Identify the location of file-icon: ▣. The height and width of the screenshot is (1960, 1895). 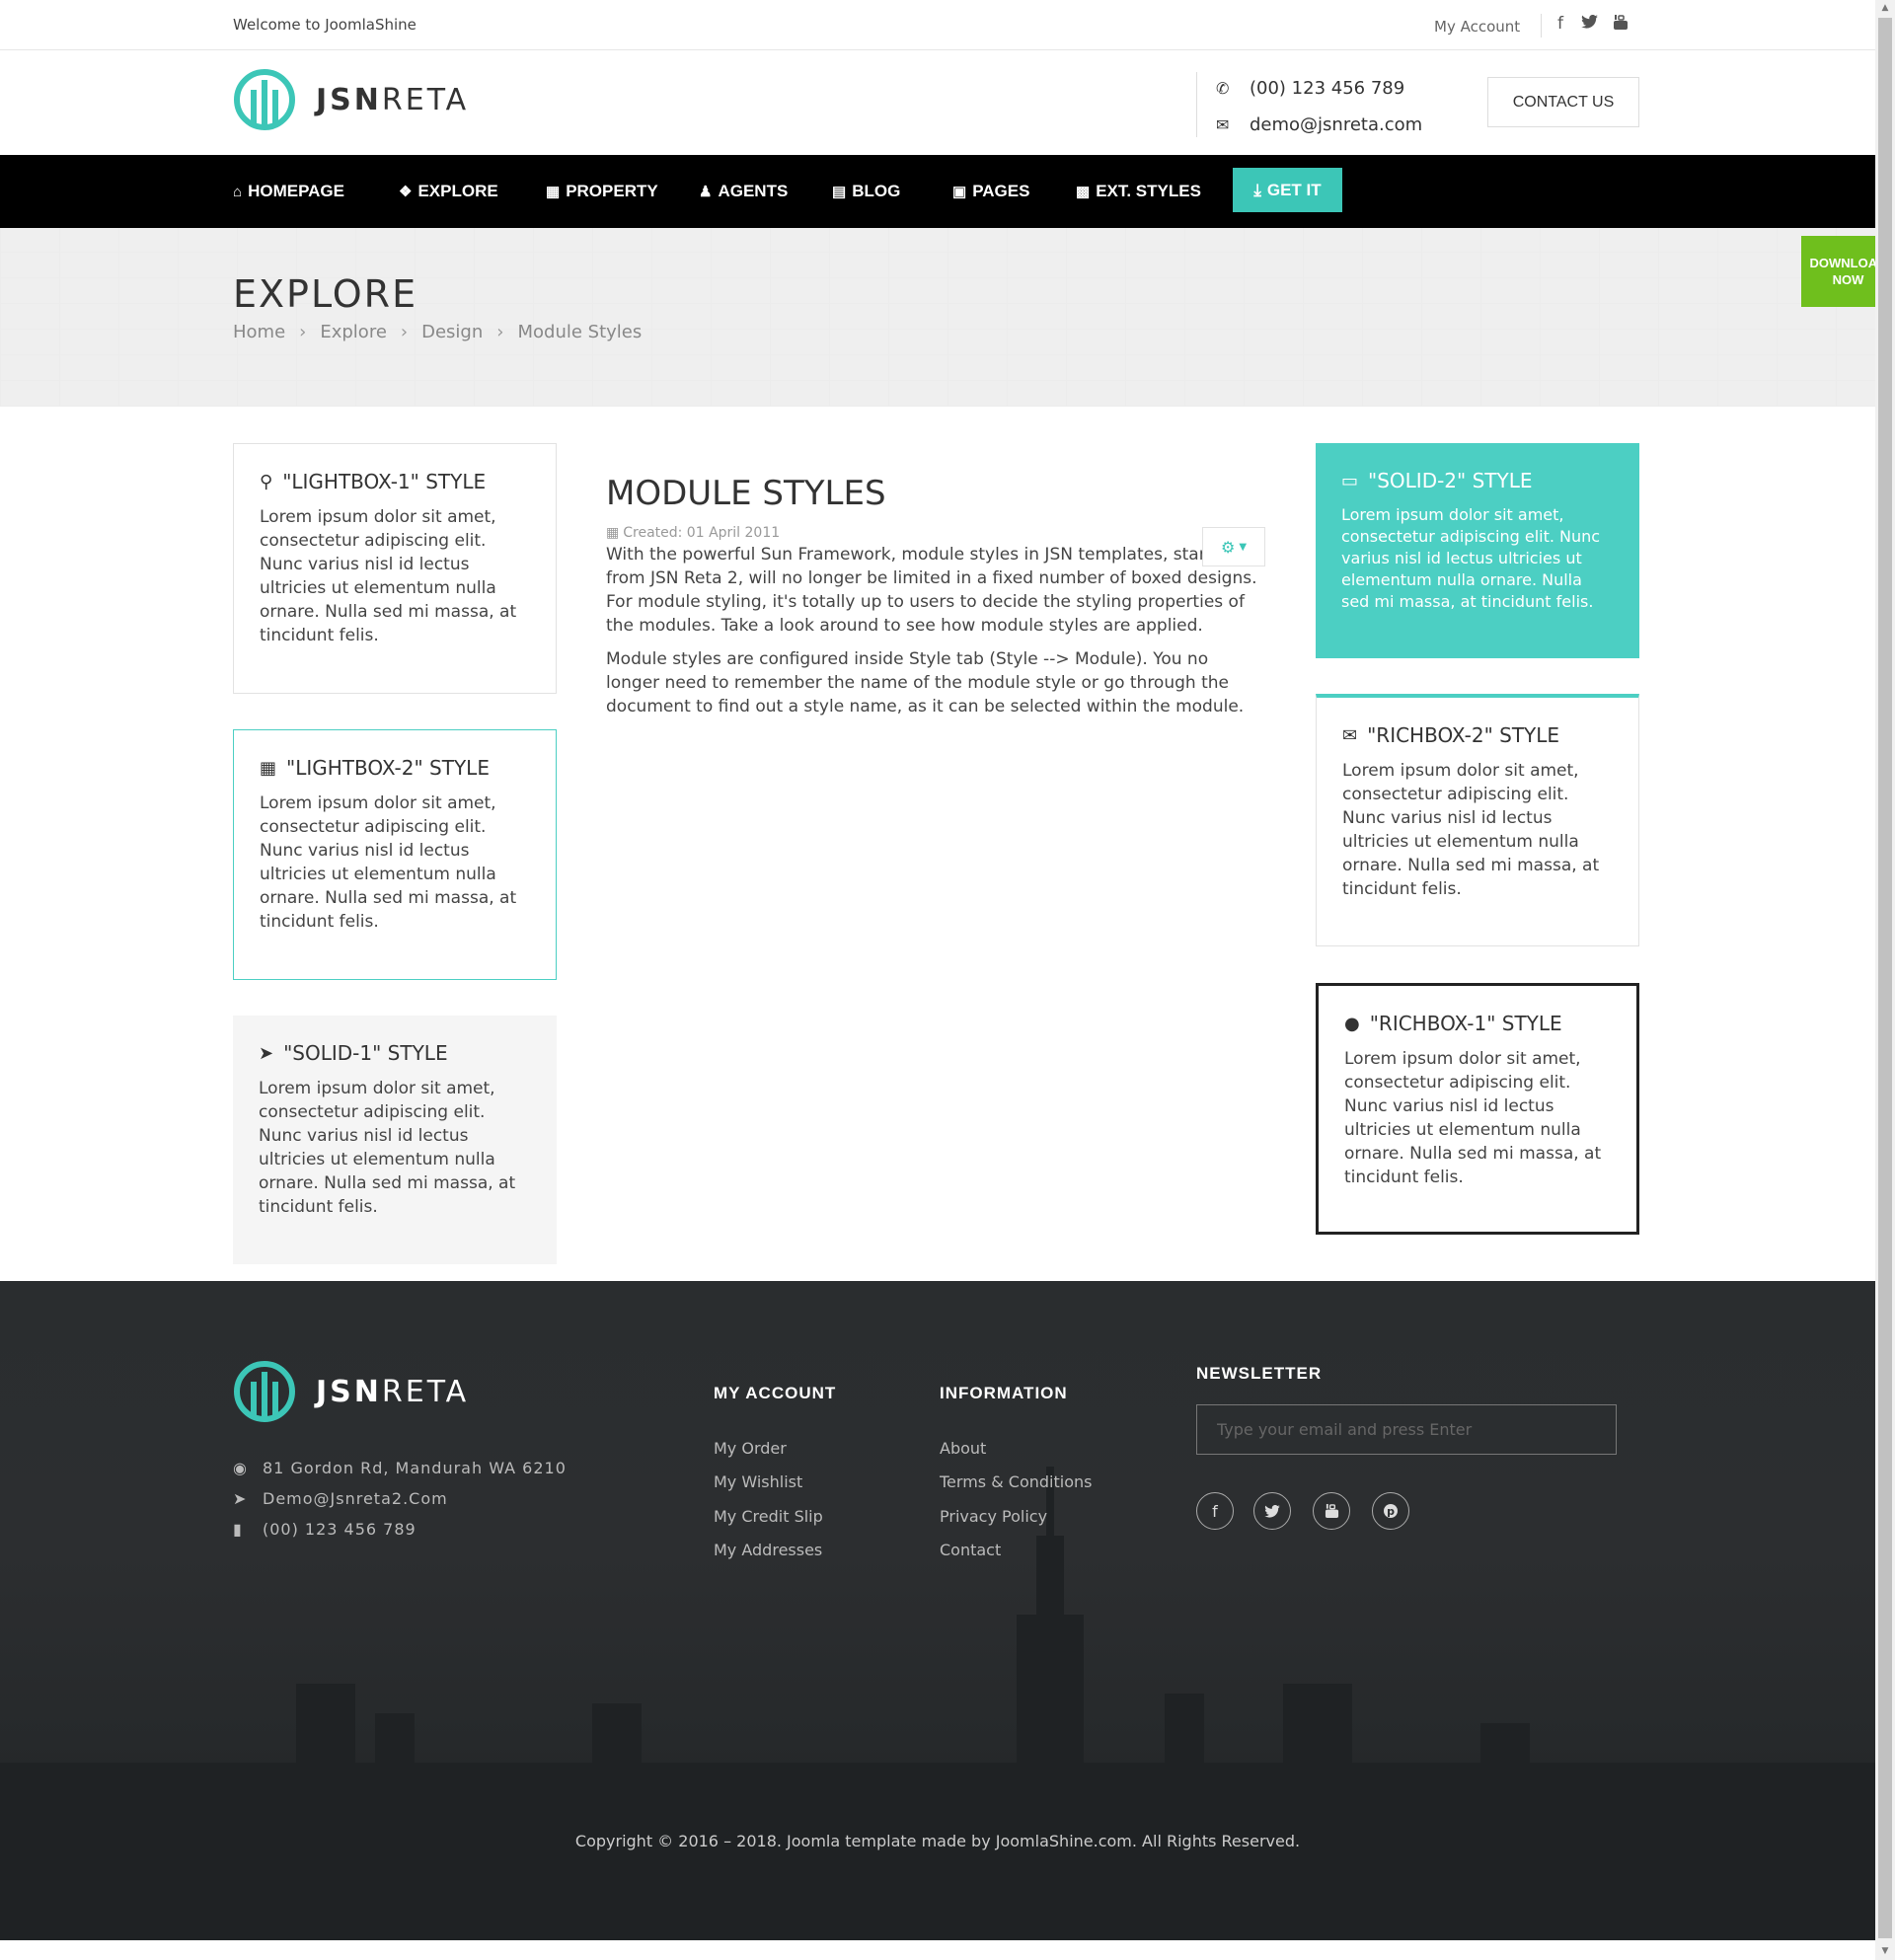
(960, 192).